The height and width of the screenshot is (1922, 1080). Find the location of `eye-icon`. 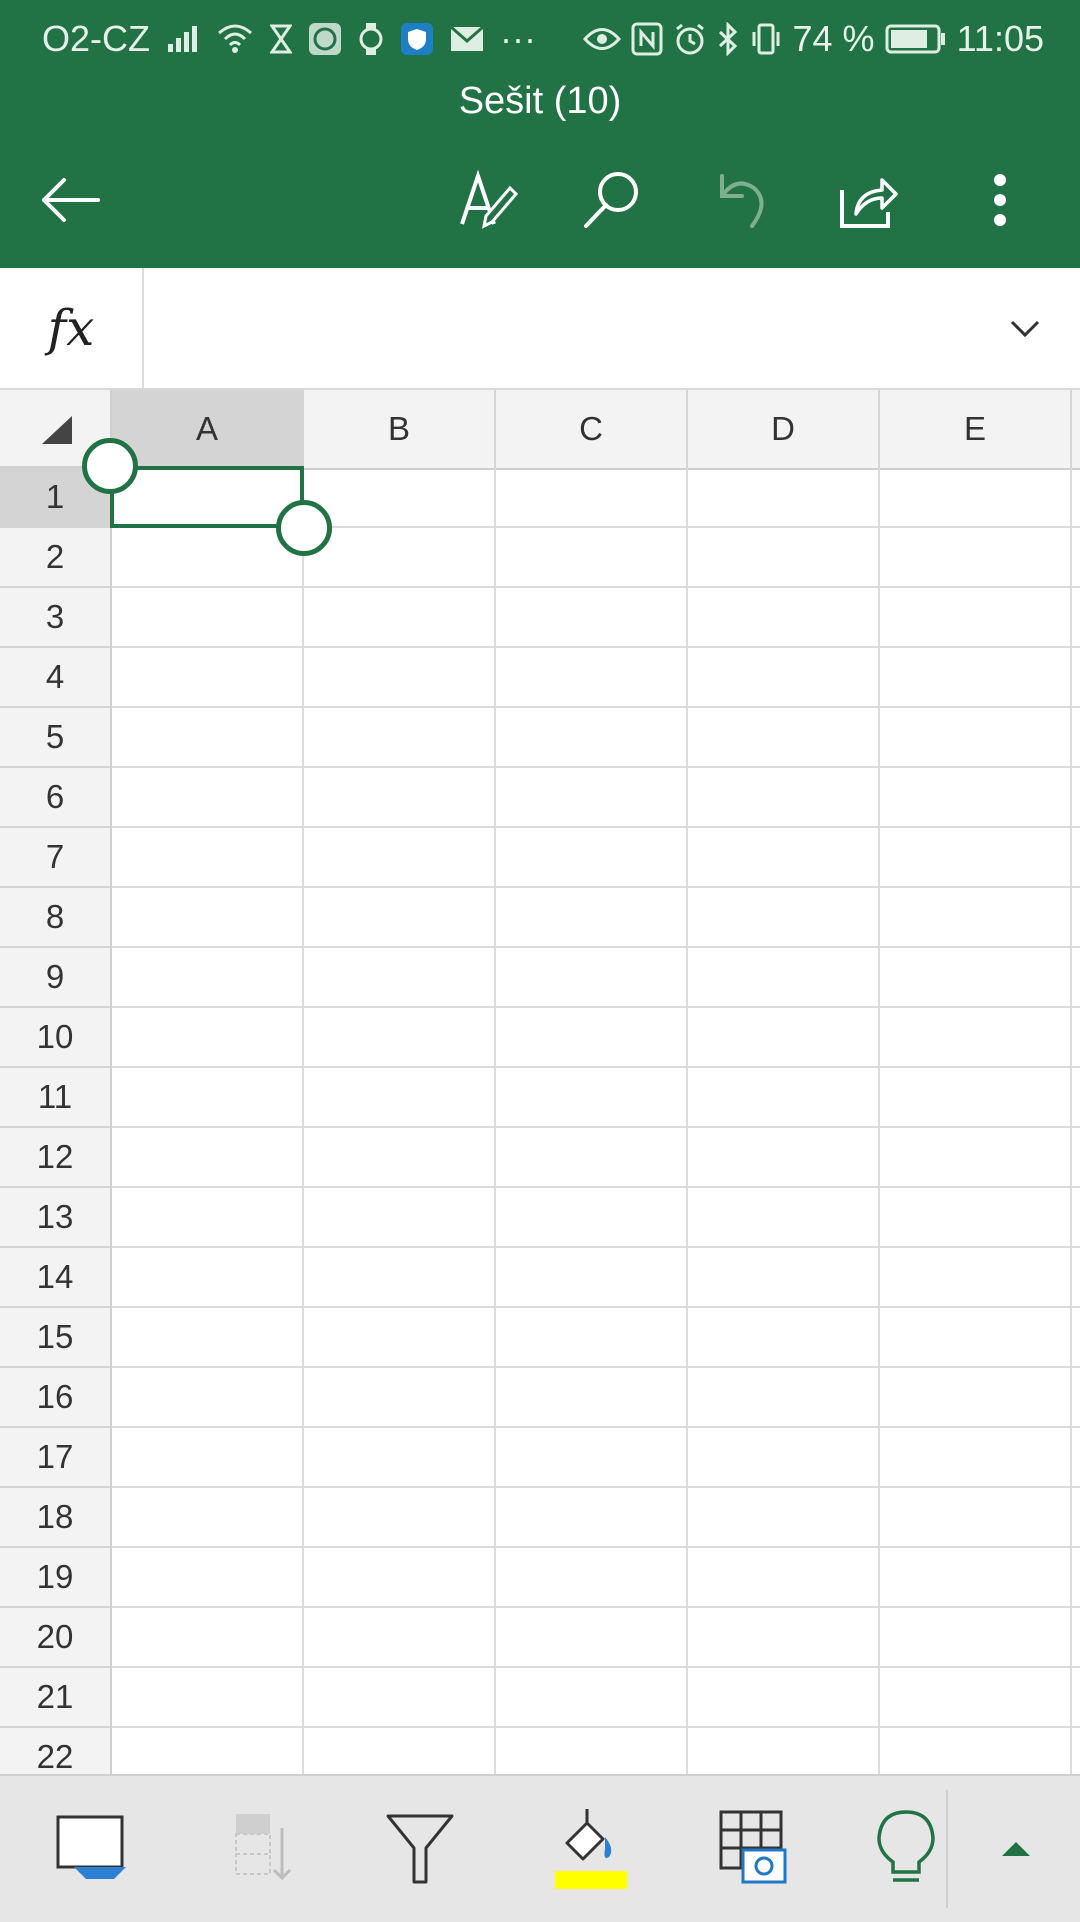

eye-icon is located at coordinates (601, 39).